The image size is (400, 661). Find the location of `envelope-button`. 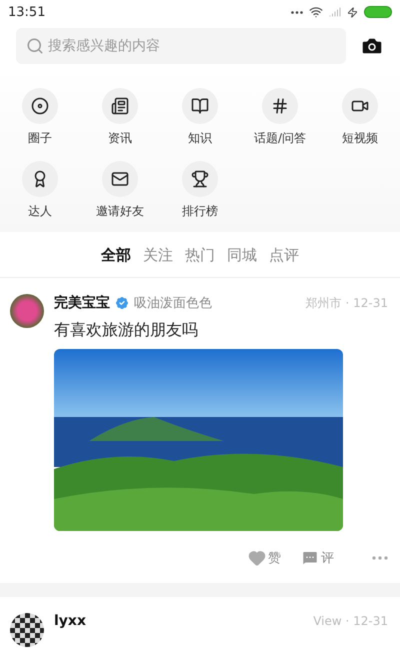

envelope-button is located at coordinates (120, 179).